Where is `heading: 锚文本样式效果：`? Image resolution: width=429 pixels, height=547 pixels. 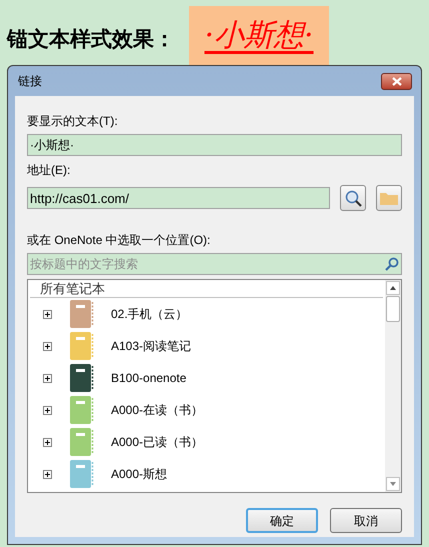
heading: 锚文本样式效果： is located at coordinates (91, 39).